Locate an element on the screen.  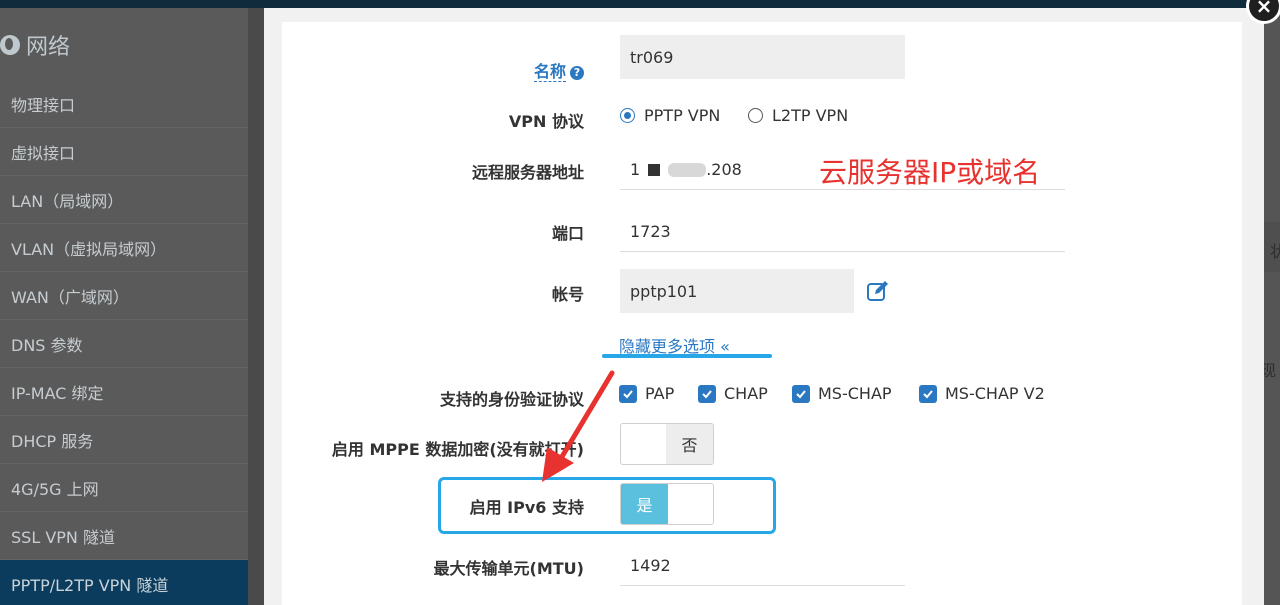
account-label: 帐号 is located at coordinates (567, 294).